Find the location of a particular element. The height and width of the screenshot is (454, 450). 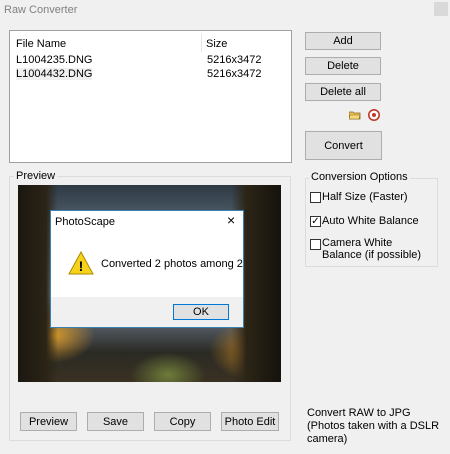

warning-glyph: ! is located at coordinates (81, 266).